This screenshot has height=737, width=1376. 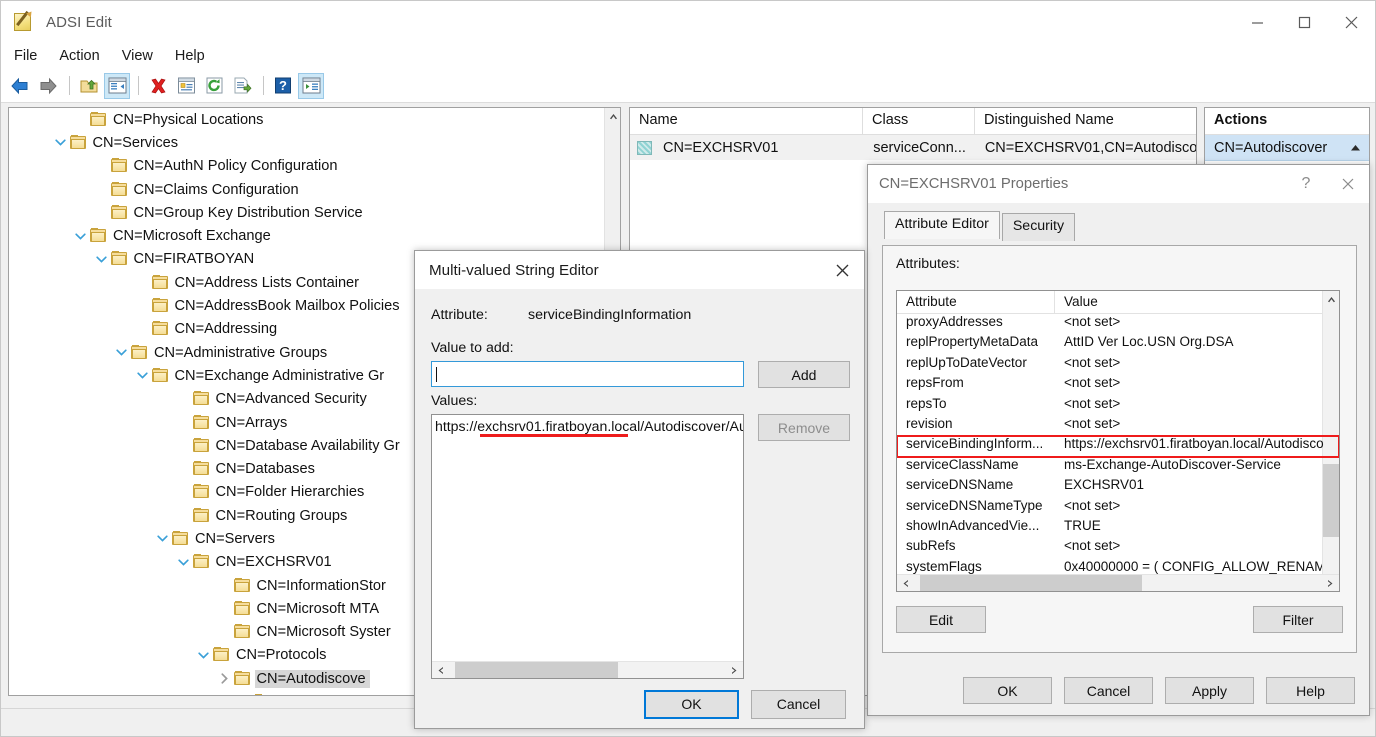 What do you see at coordinates (804, 374) in the screenshot?
I see `add-button: Add` at bounding box center [804, 374].